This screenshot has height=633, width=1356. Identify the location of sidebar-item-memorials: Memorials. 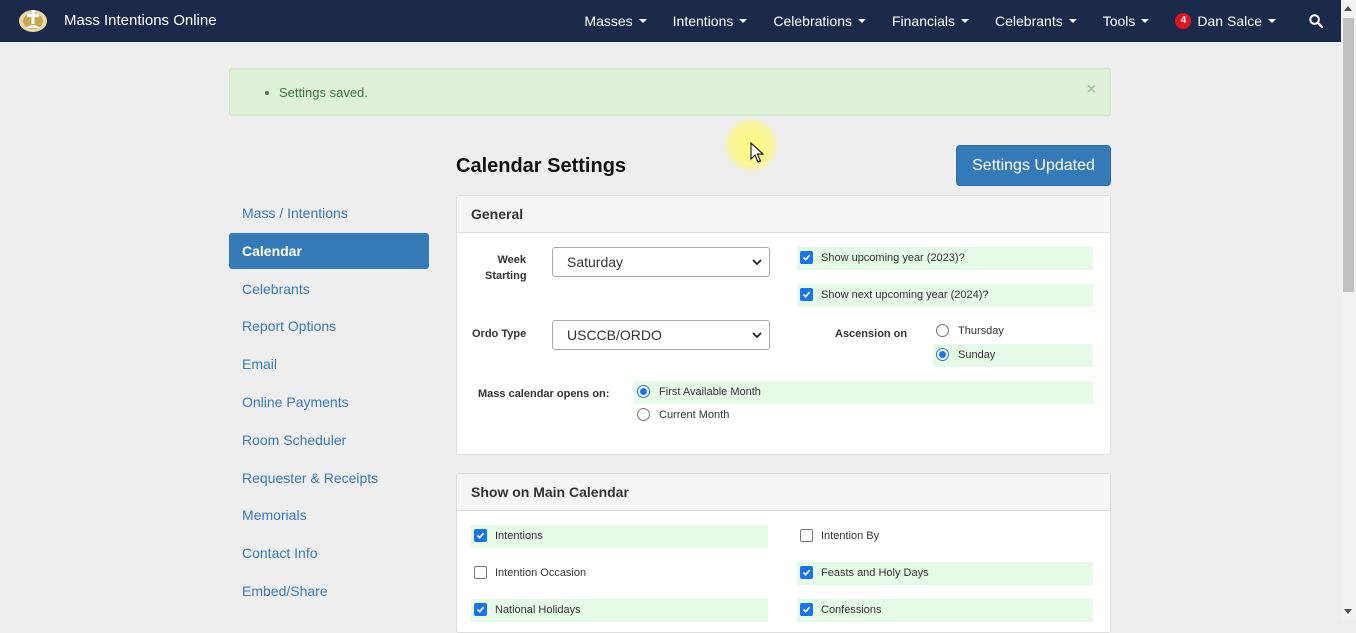
(329, 515).